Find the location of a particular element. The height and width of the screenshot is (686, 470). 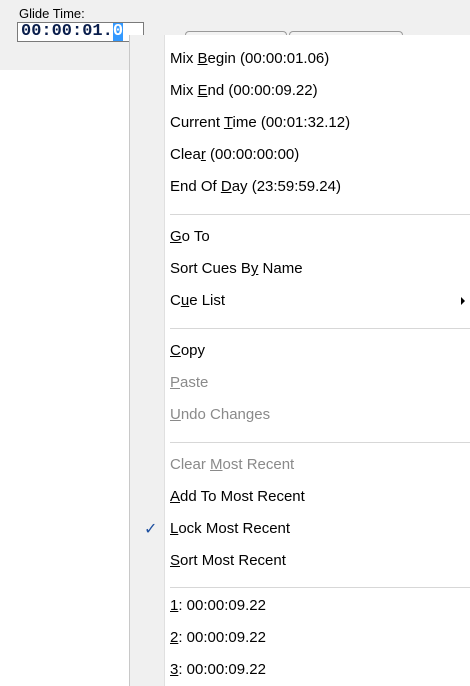

menu-item-add-to-most-recent: Add To Most Recent is located at coordinates (300, 497).